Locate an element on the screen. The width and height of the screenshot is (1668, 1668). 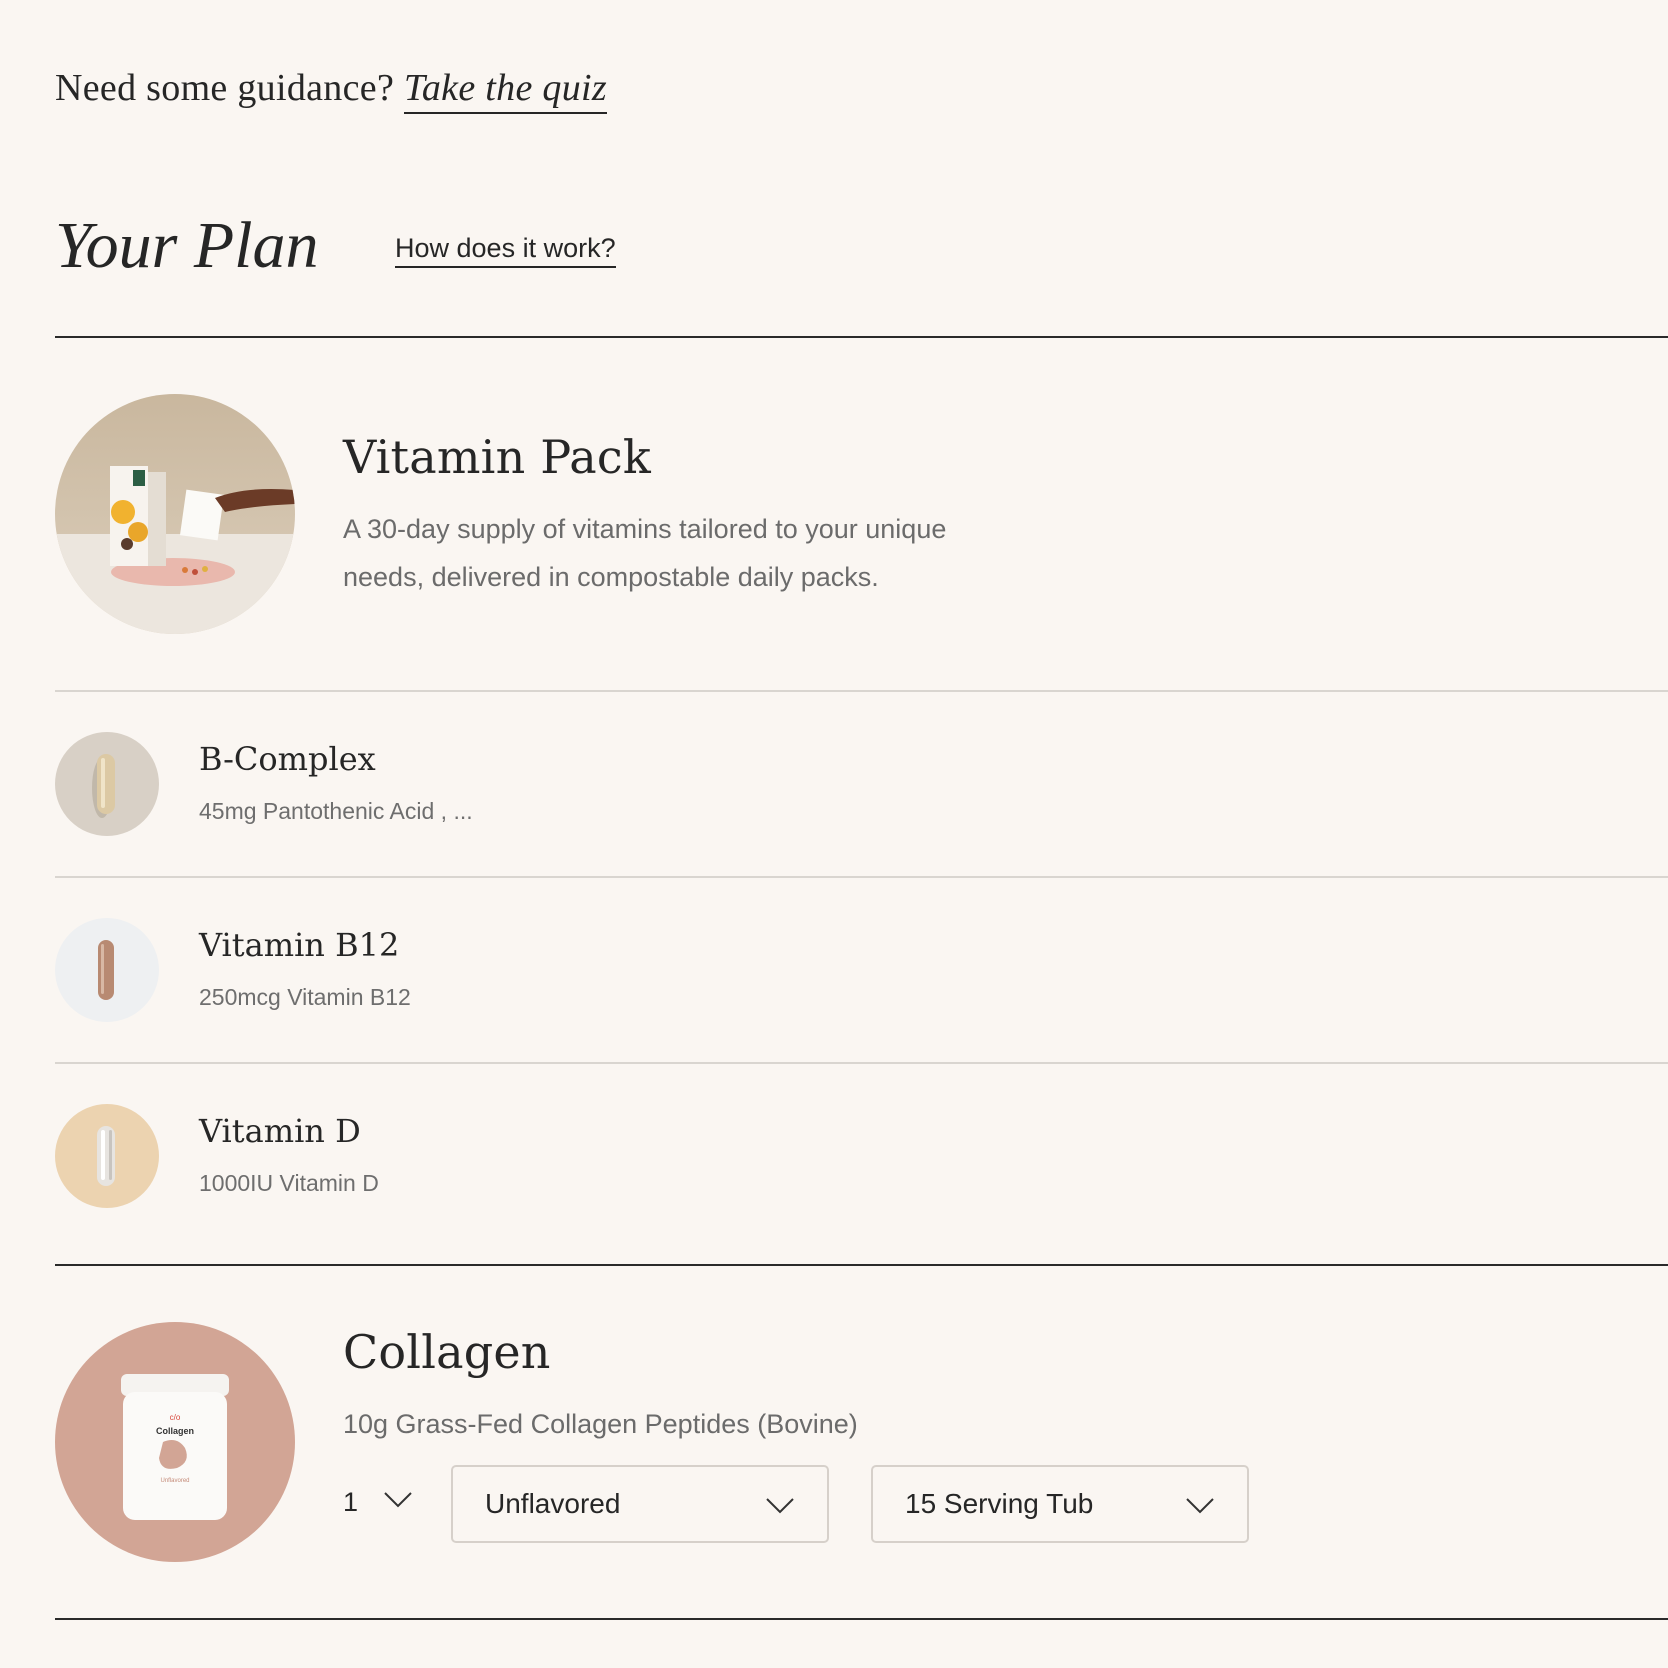
vitamin-box-icon is located at coordinates (175, 514).